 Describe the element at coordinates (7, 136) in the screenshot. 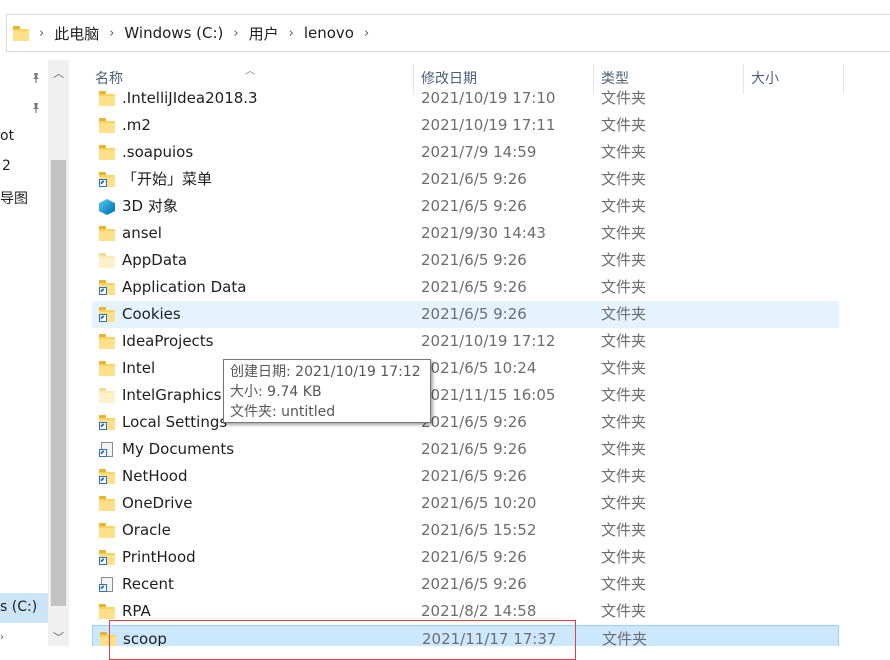

I see `nav-item: ot` at that location.